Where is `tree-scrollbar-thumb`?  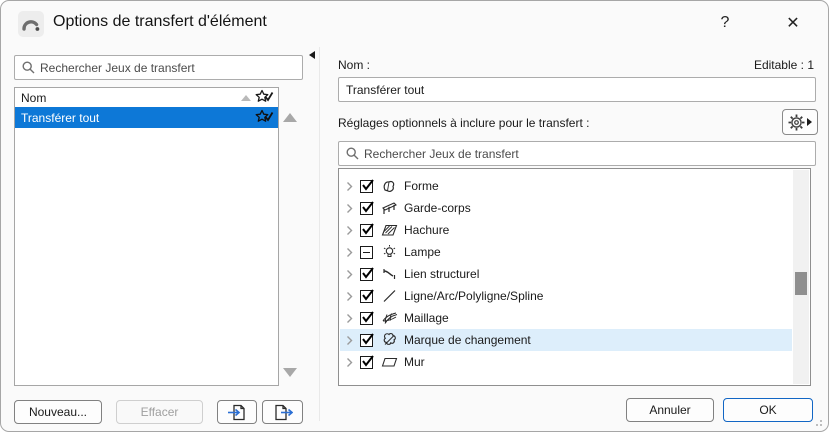 tree-scrollbar-thumb is located at coordinates (801, 283).